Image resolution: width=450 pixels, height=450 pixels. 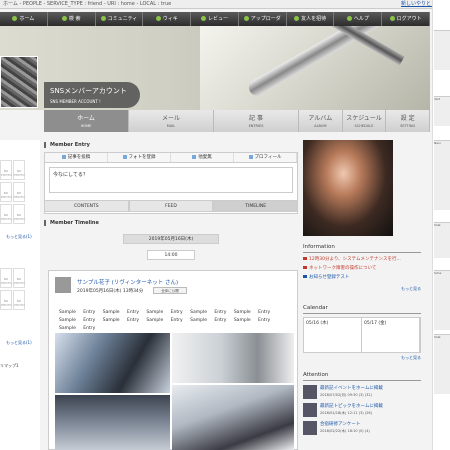 What do you see at coordinates (158, 18) in the screenshot?
I see `wiki-icon` at bounding box center [158, 18].